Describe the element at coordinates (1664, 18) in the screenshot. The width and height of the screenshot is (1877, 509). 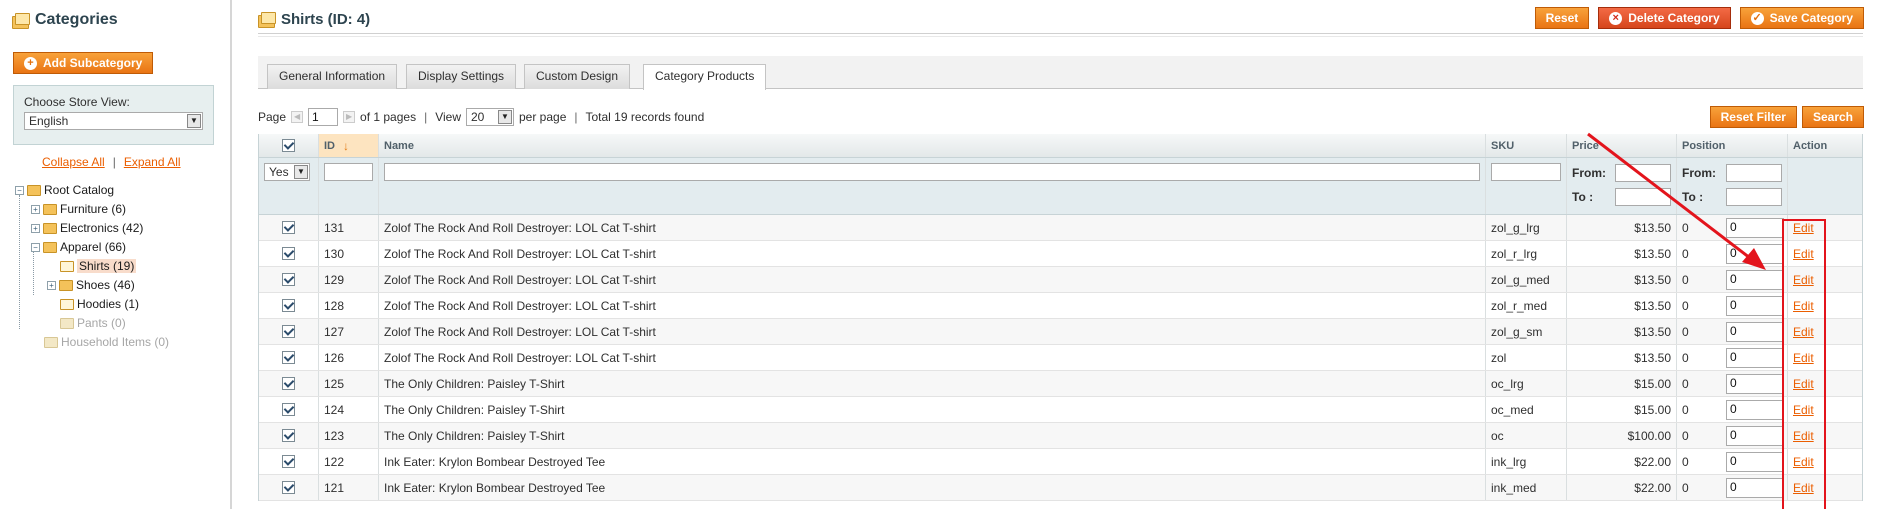
I see `delete-category-button: × Delete Category` at that location.